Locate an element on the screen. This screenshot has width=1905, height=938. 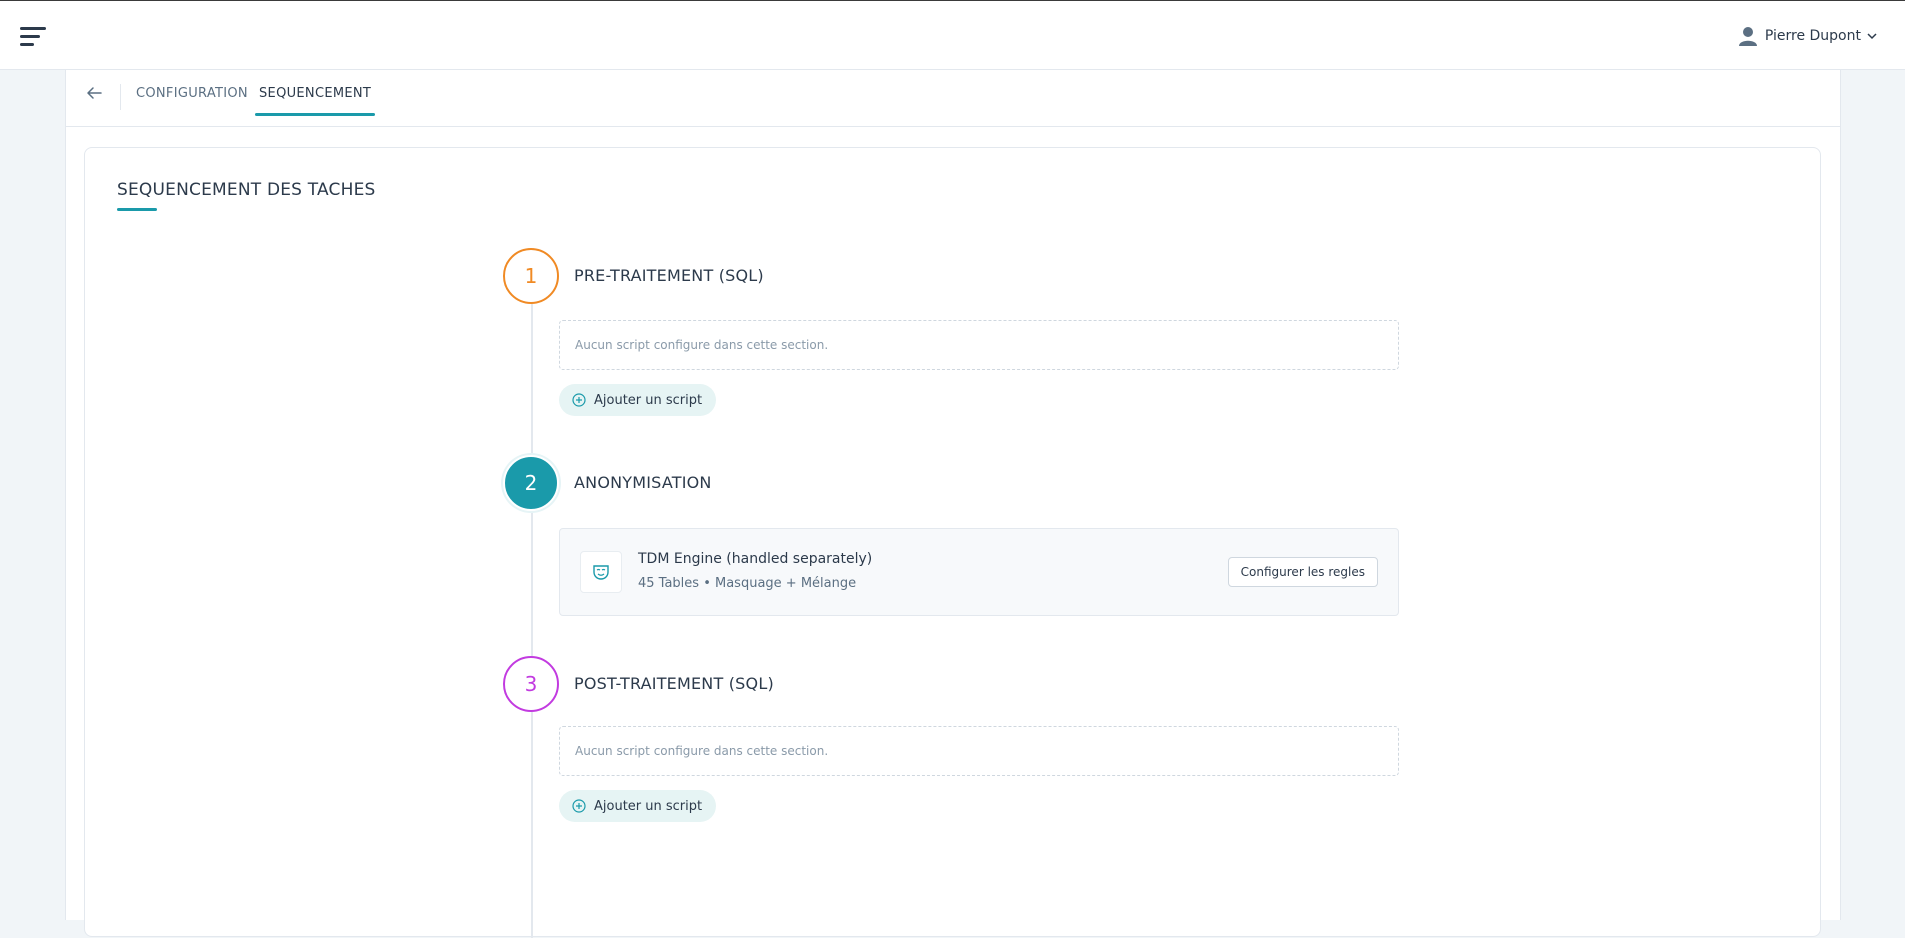
engine-meta: 45 Tables • Masquage + Mélange is located at coordinates (747, 583).